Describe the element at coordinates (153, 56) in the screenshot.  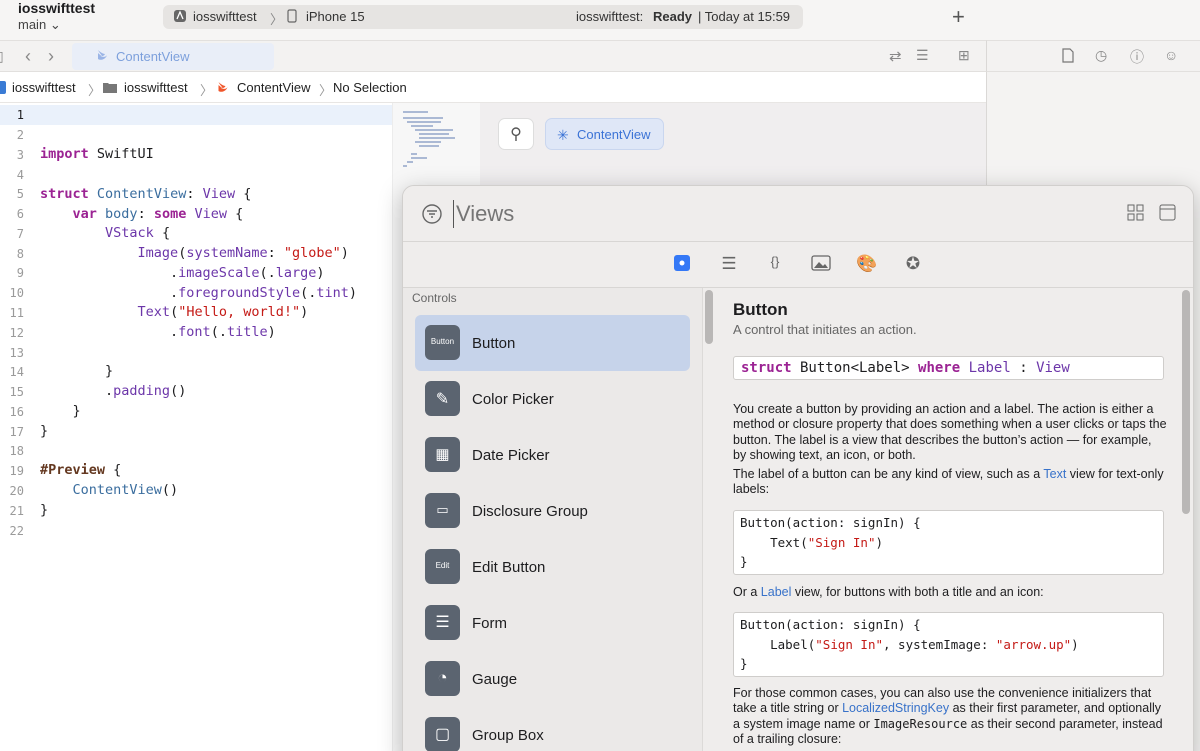
I see `tab-label: ContentView` at that location.